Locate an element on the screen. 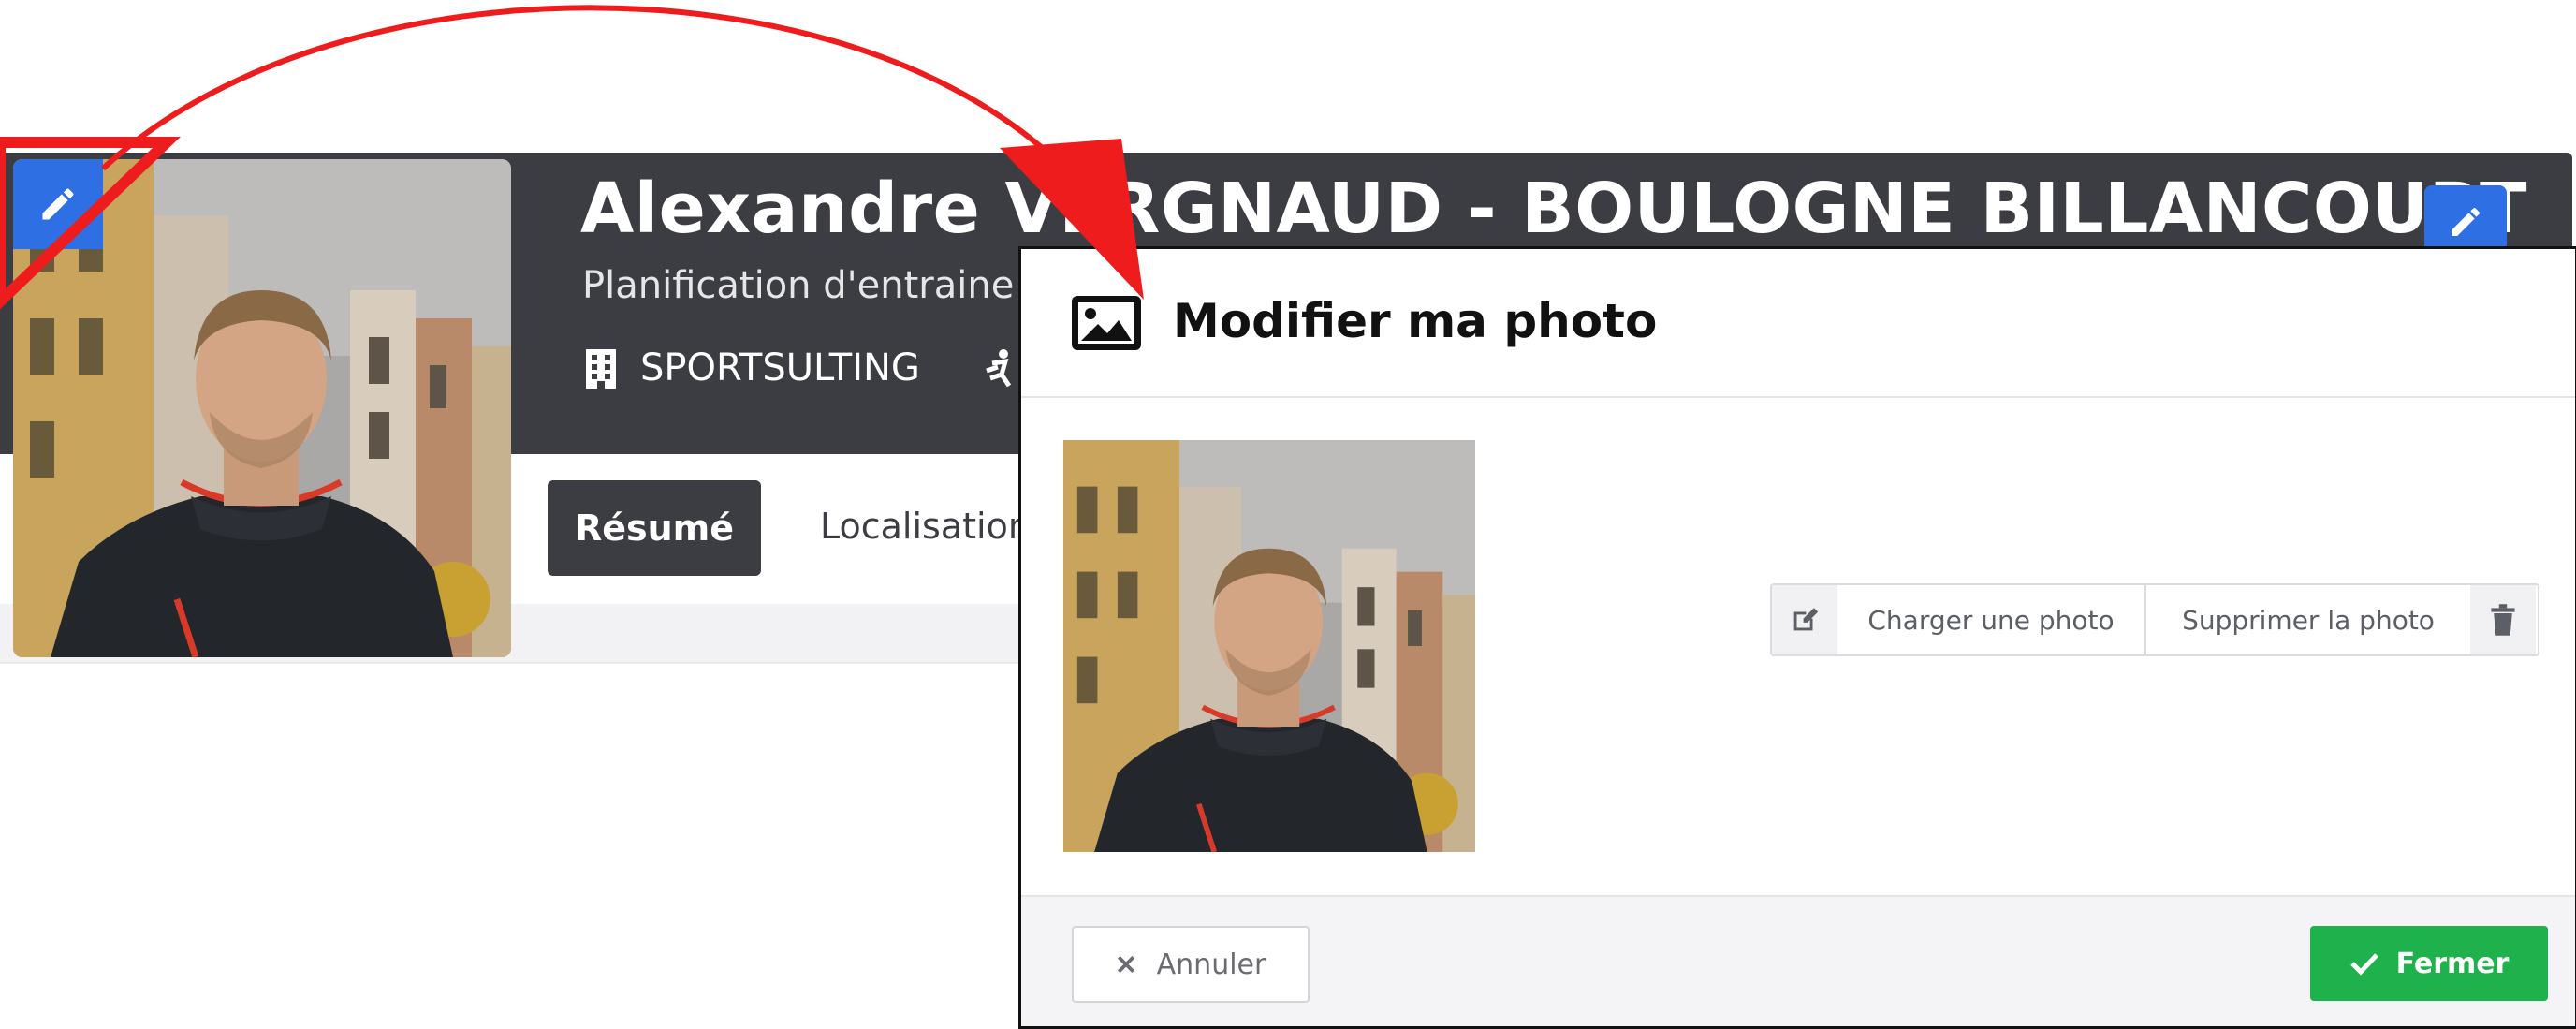  cancel-button: Annuler is located at coordinates (1191, 965).